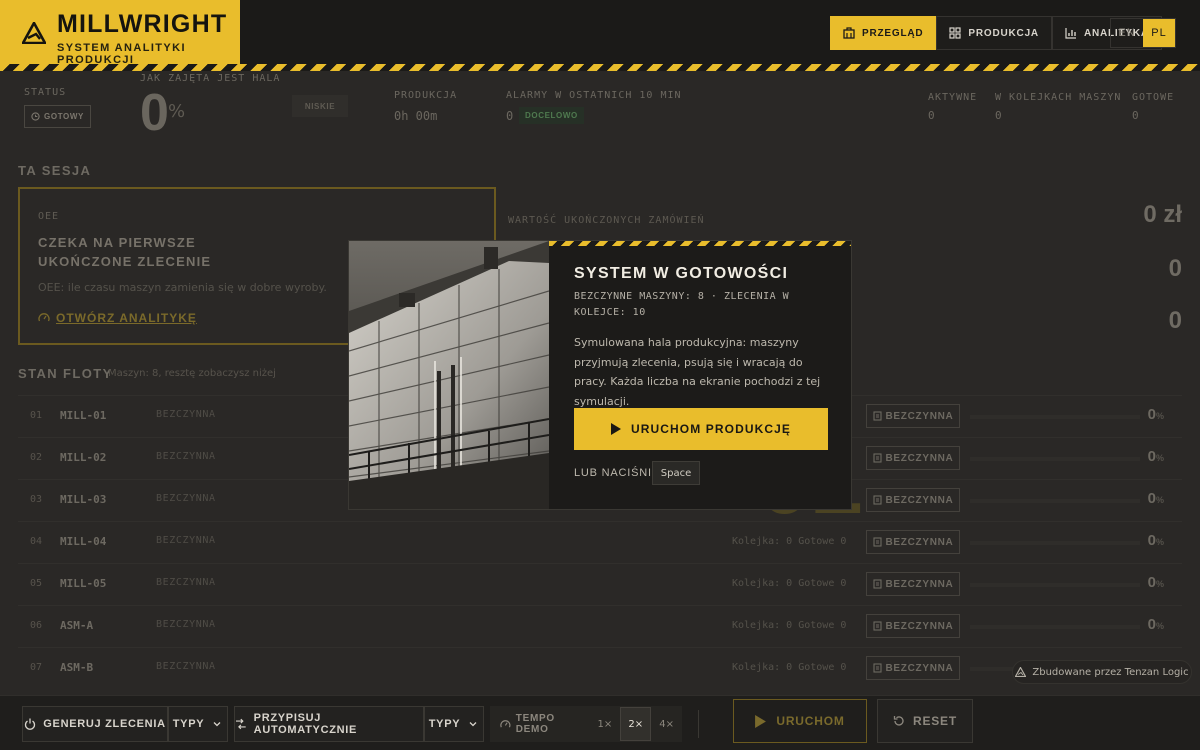 Image resolution: width=1200 pixels, height=750 pixels. Describe the element at coordinates (1058, 97) in the screenshot. I see `queued-label: W KOLEJKACH MASZYN` at that location.